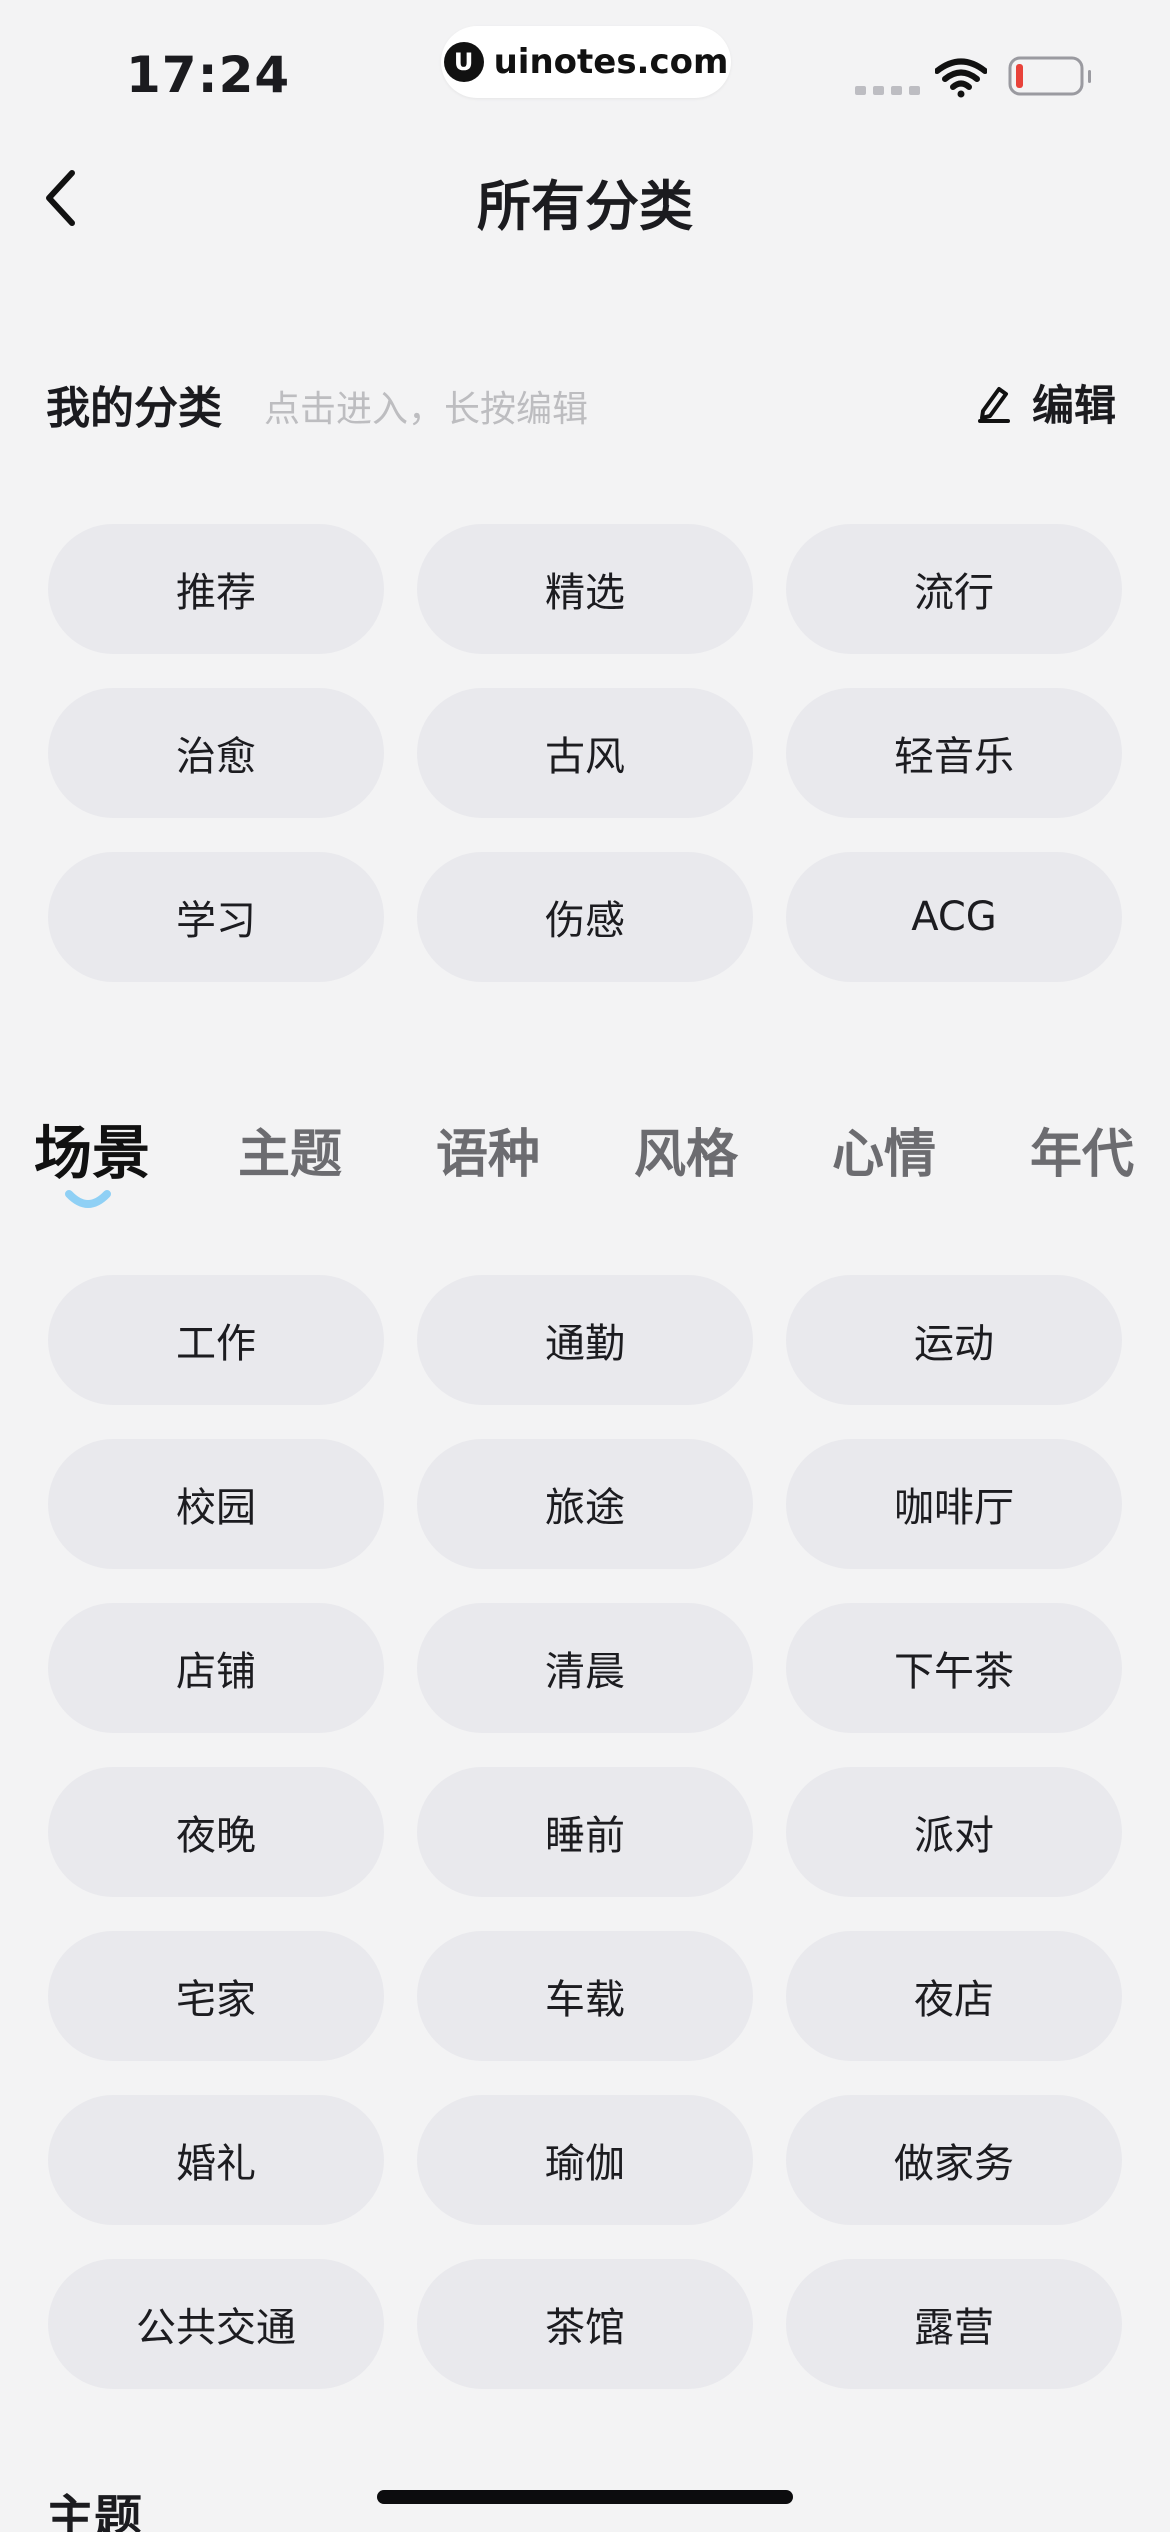 The image size is (1170, 2532). I want to click on category-chip: 运动, so click(954, 1340).